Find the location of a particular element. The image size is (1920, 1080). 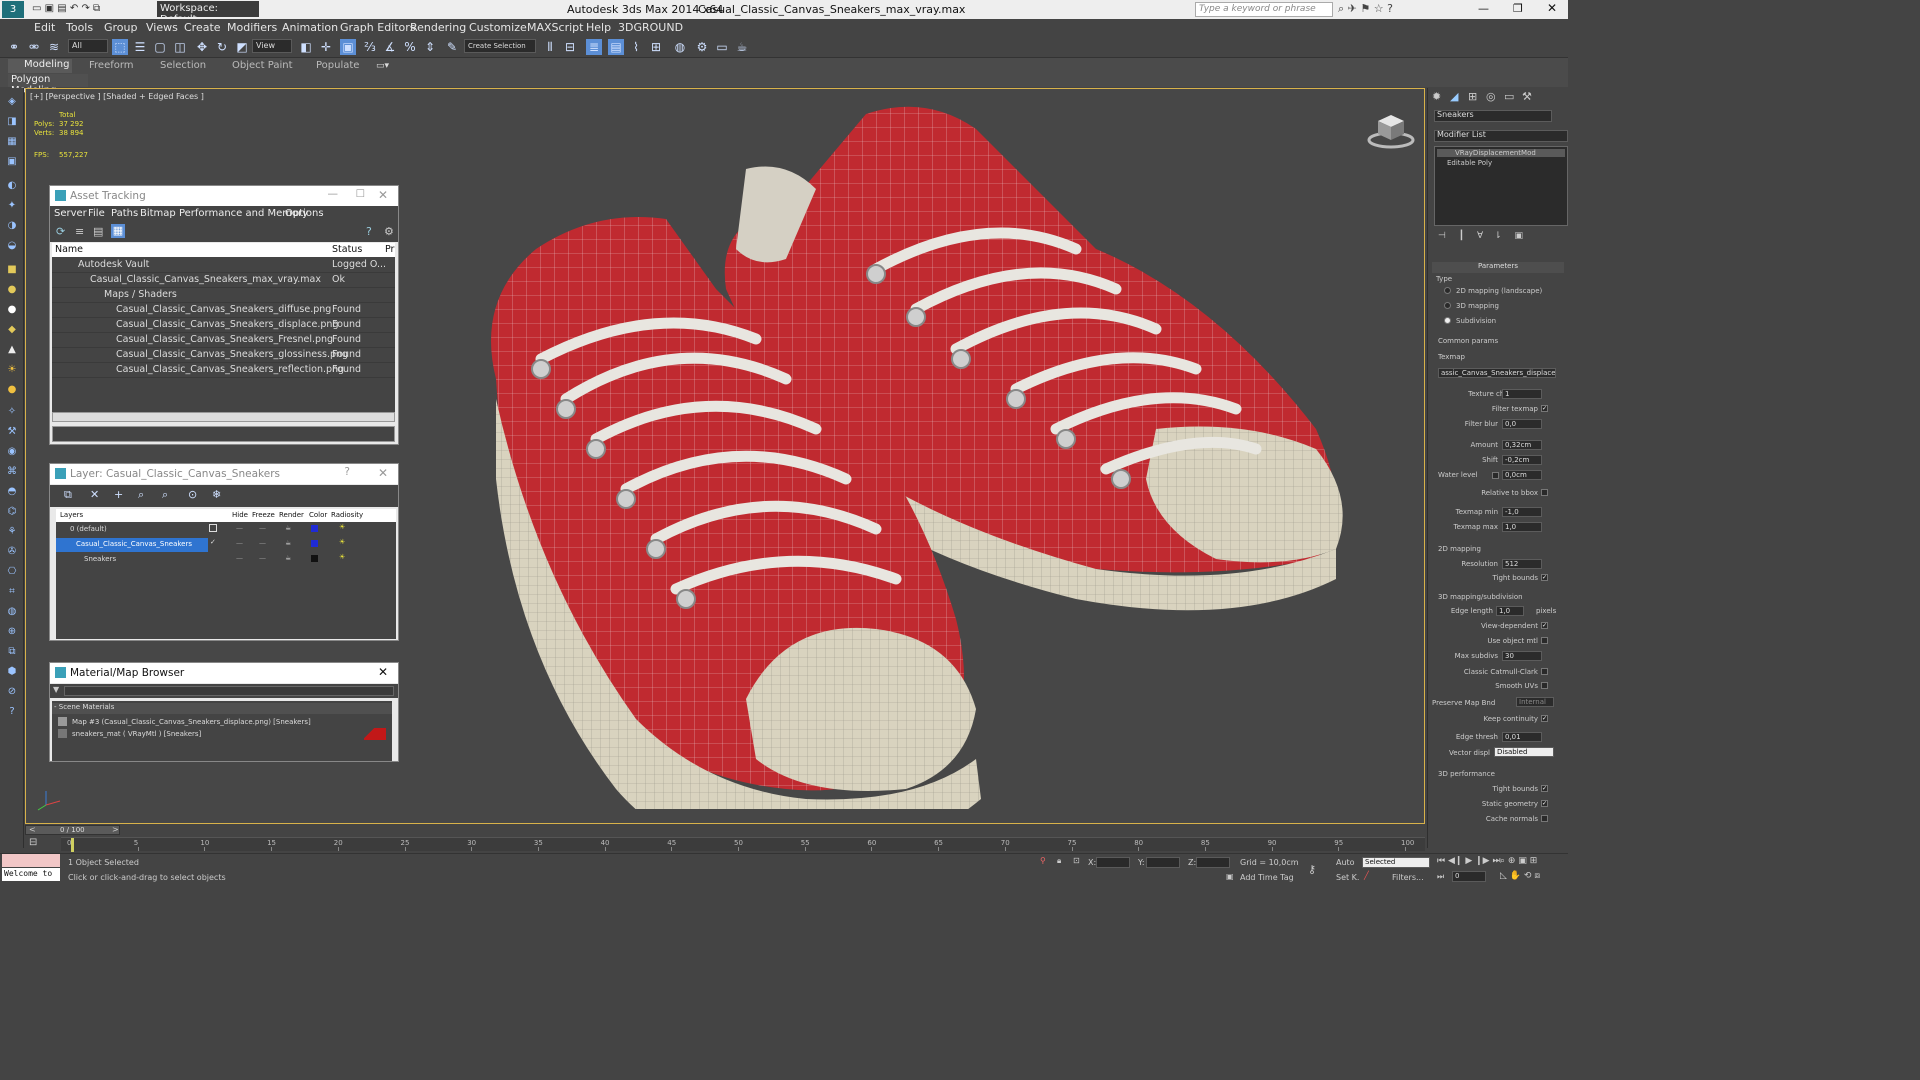

time-tag-icon: ▣ is located at coordinates (1230, 876).